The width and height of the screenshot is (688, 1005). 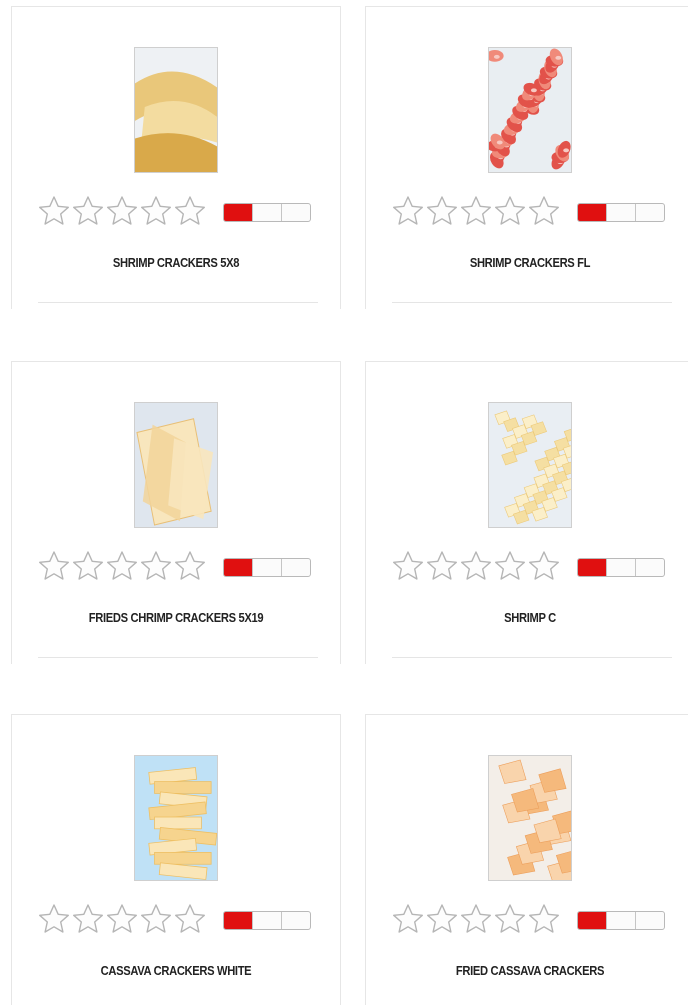 I want to click on product-photo-cassava-crackers-white, so click(x=176, y=818).